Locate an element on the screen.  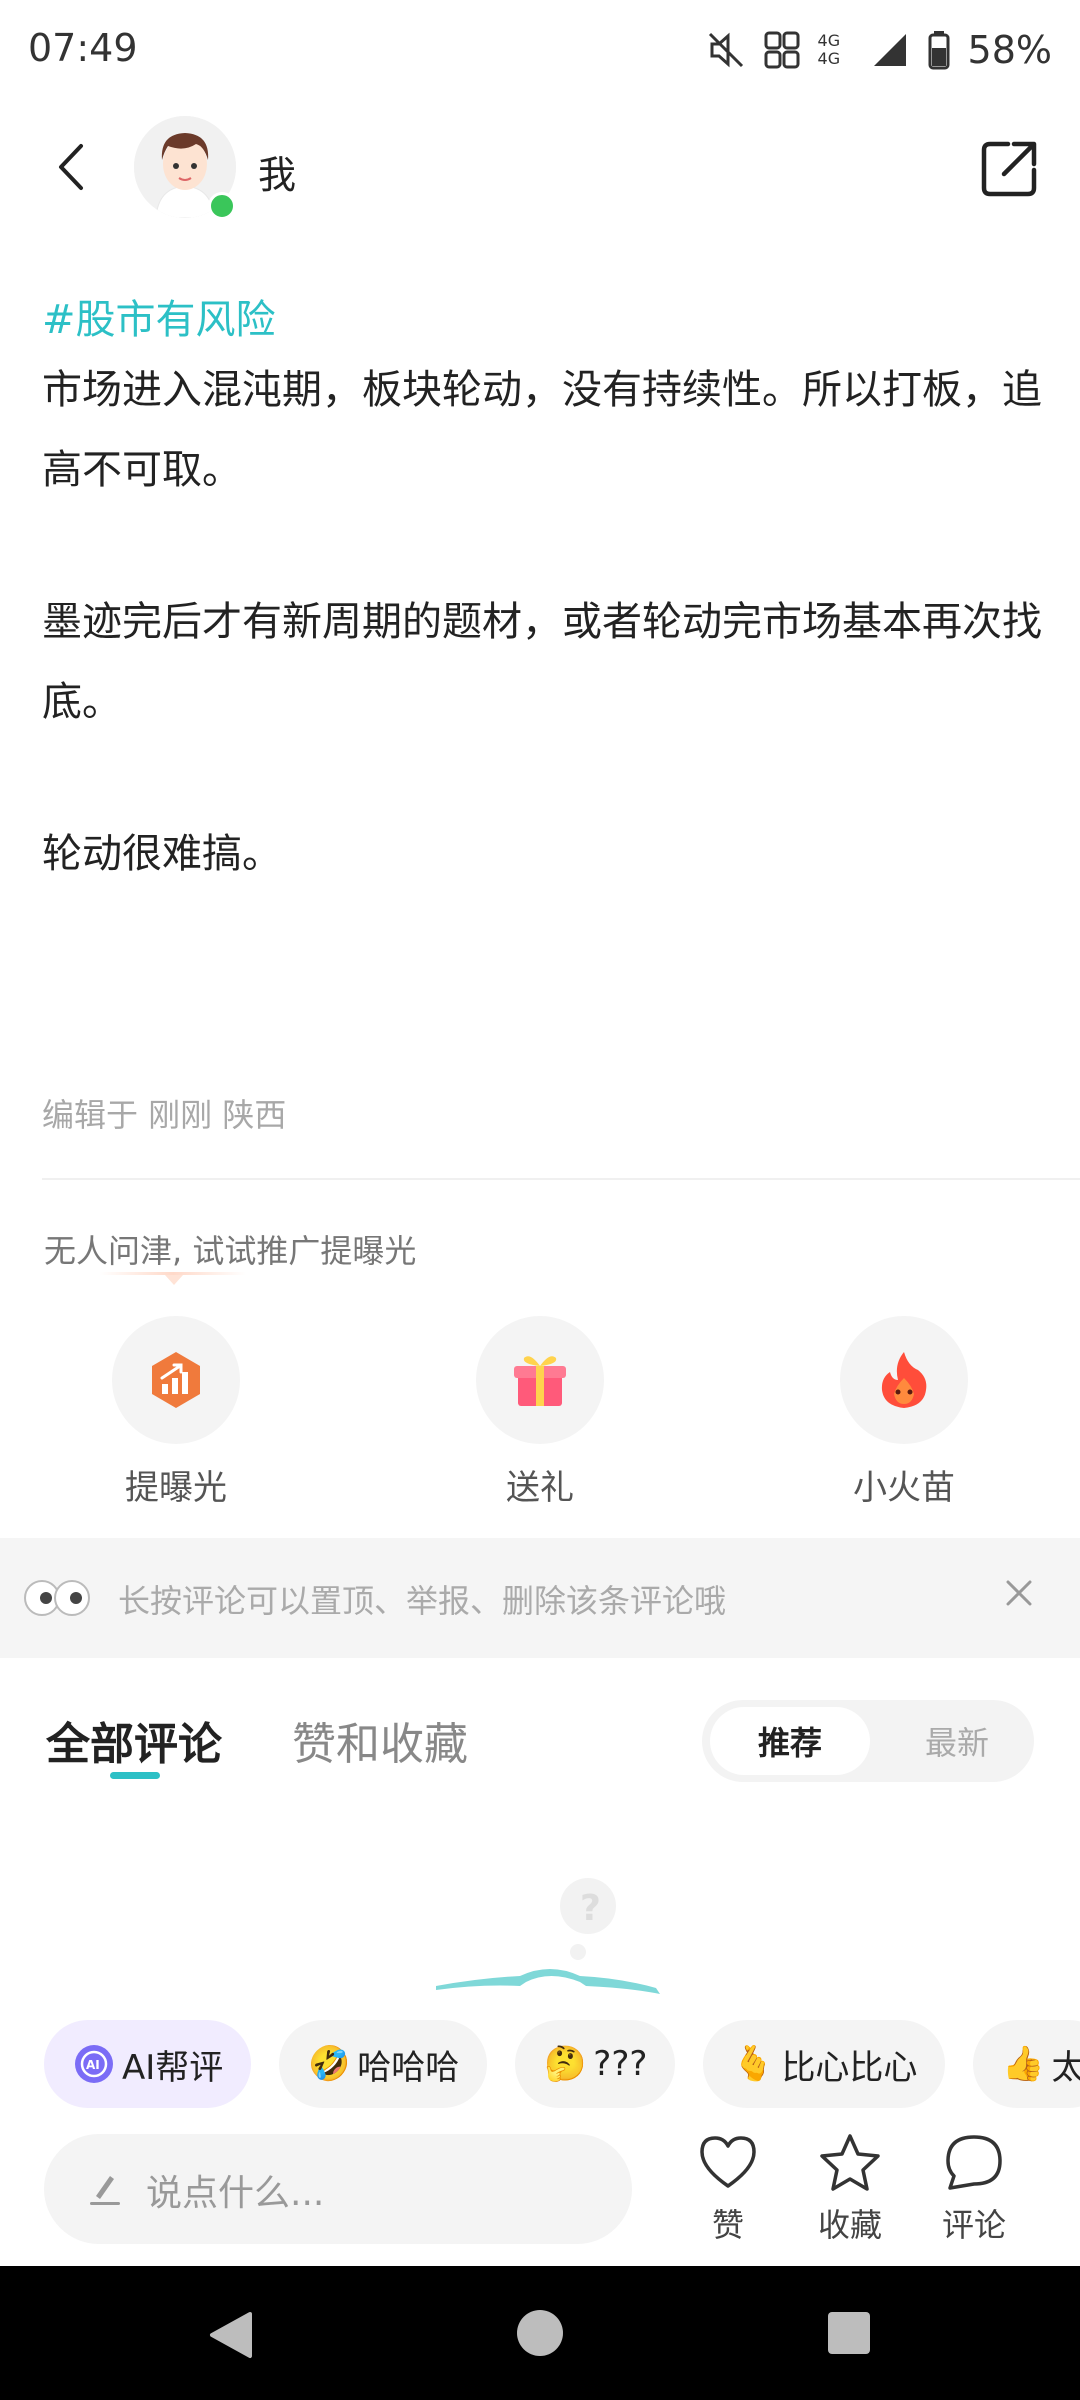
boost-icon is located at coordinates (176, 1380).